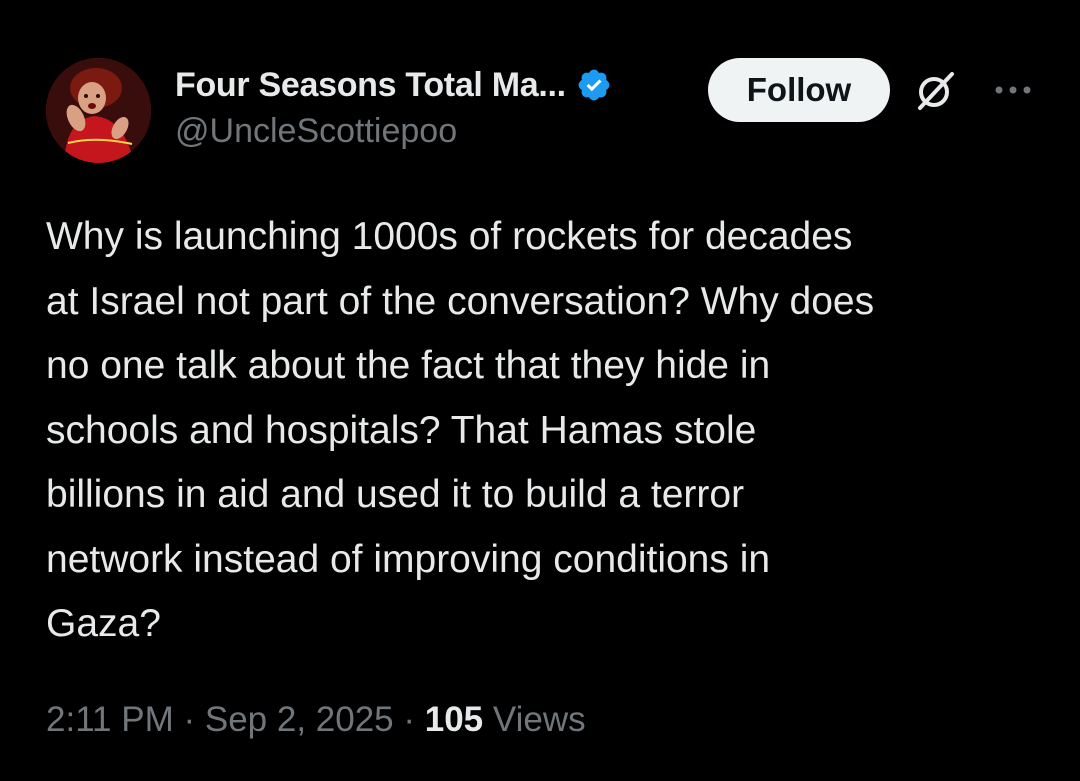 The height and width of the screenshot is (781, 1080). I want to click on verified-badge-icon, so click(594, 85).